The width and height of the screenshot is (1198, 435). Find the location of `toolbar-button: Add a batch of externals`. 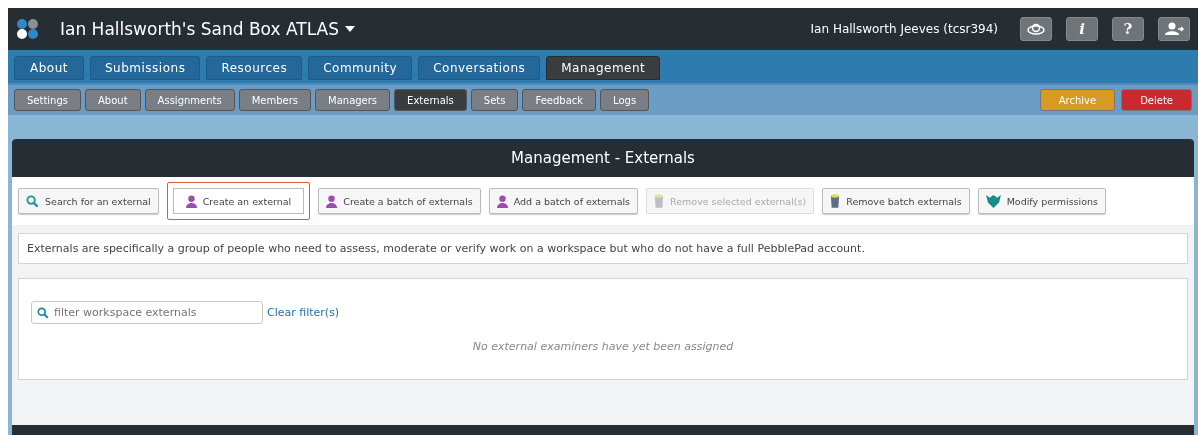

toolbar-button: Add a batch of externals is located at coordinates (563, 201).